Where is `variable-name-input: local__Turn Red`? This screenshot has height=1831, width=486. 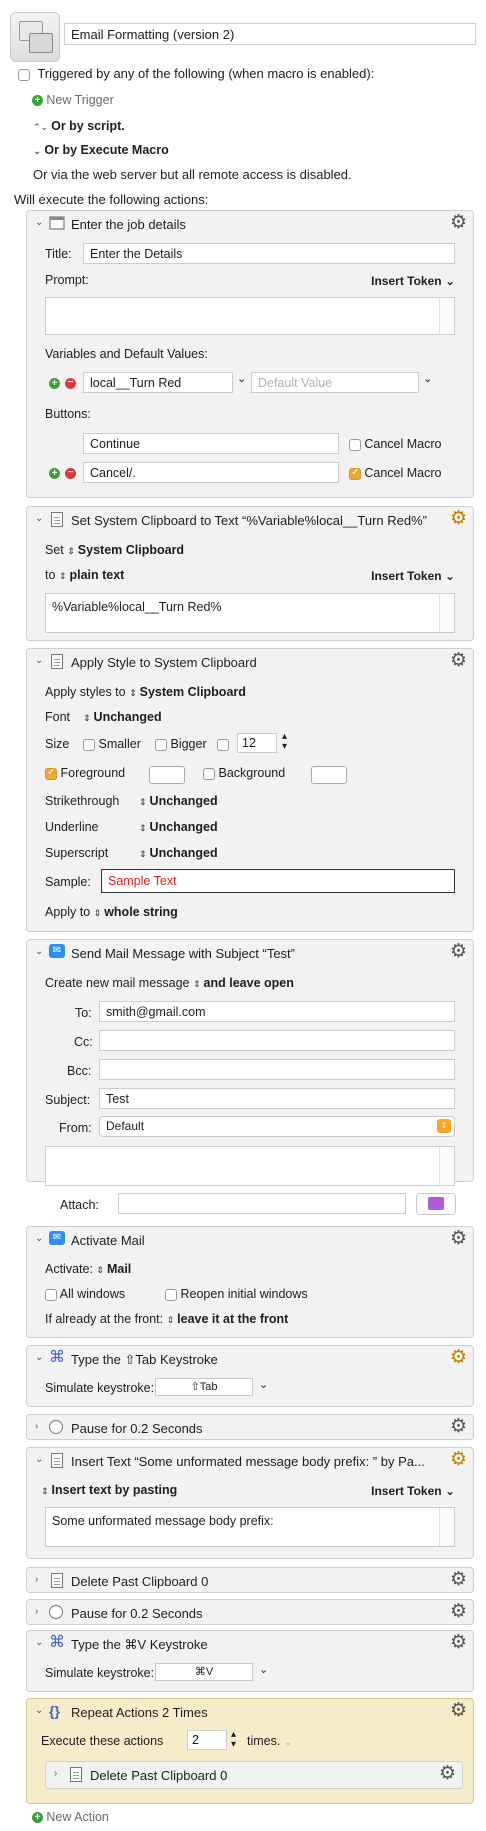
variable-name-input: local__Turn Red is located at coordinates (158, 382).